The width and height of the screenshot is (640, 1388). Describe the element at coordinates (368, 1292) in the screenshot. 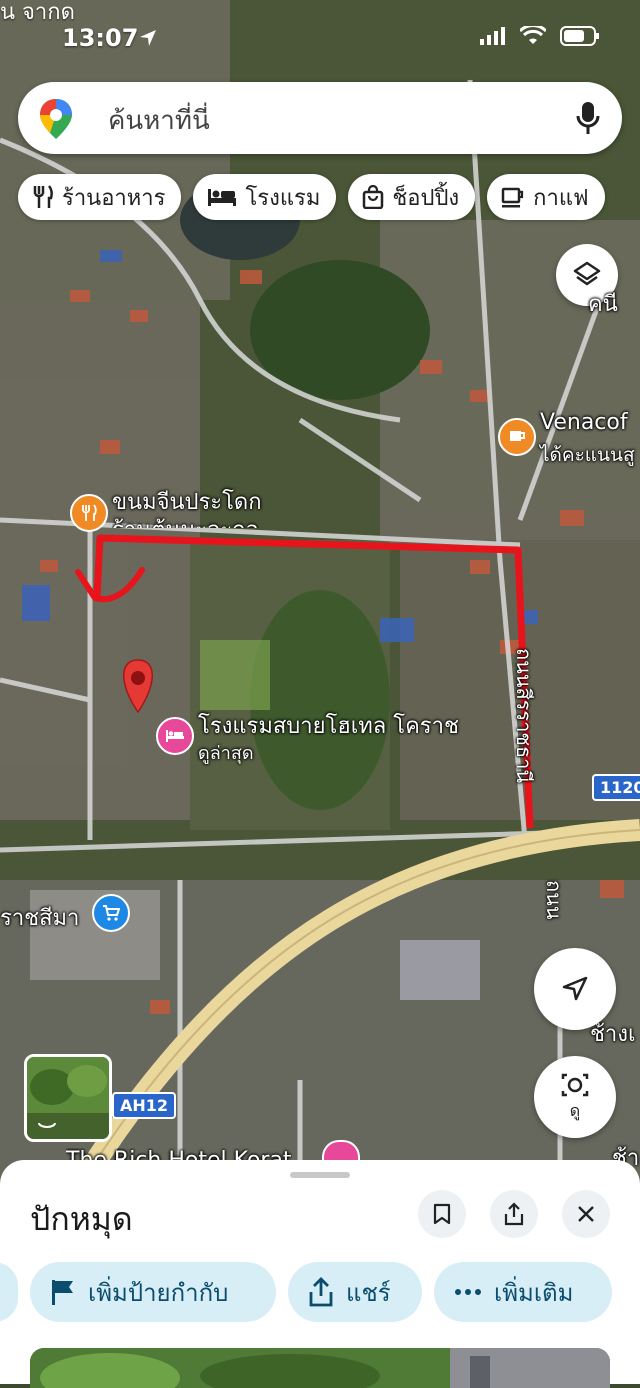

I see `share-text: แชร์` at that location.